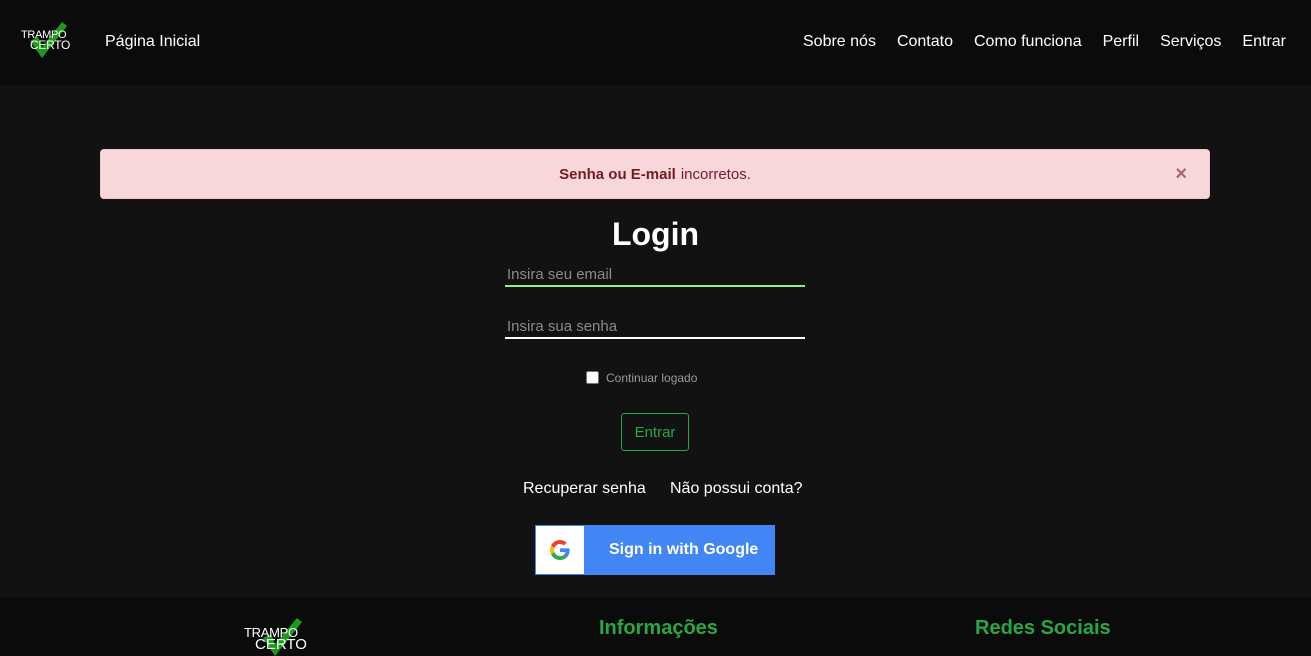 Image resolution: width=1311 pixels, height=656 pixels. What do you see at coordinates (655, 234) in the screenshot?
I see `login-title: Login` at bounding box center [655, 234].